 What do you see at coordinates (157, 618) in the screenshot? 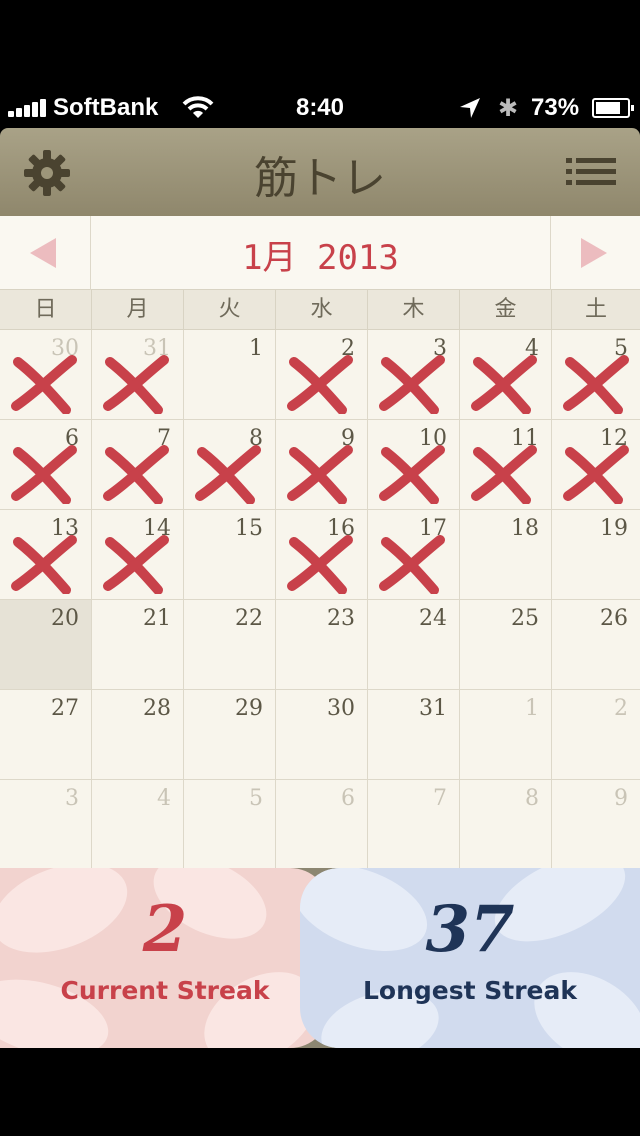
I see `day-number: 21` at bounding box center [157, 618].